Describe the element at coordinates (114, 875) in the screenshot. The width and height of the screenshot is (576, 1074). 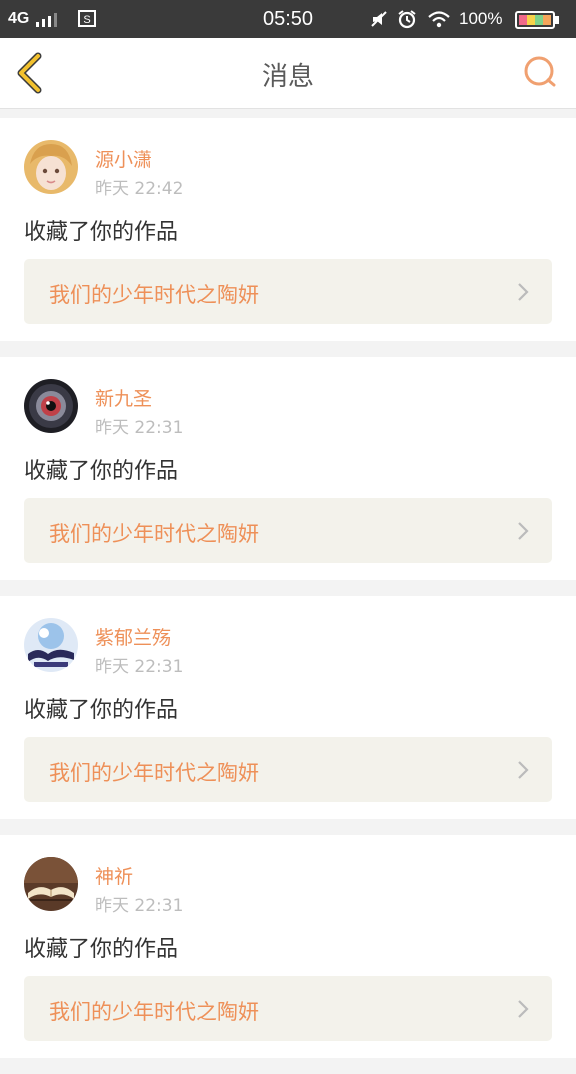
I see `user-name: 神祈` at that location.